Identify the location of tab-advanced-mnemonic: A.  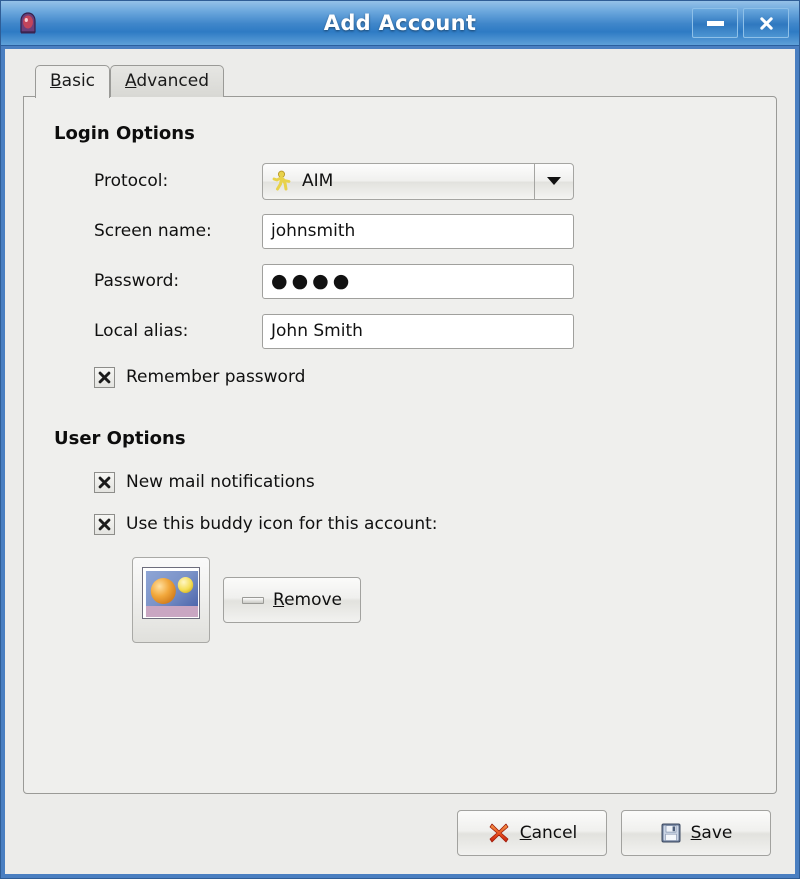
(131, 81).